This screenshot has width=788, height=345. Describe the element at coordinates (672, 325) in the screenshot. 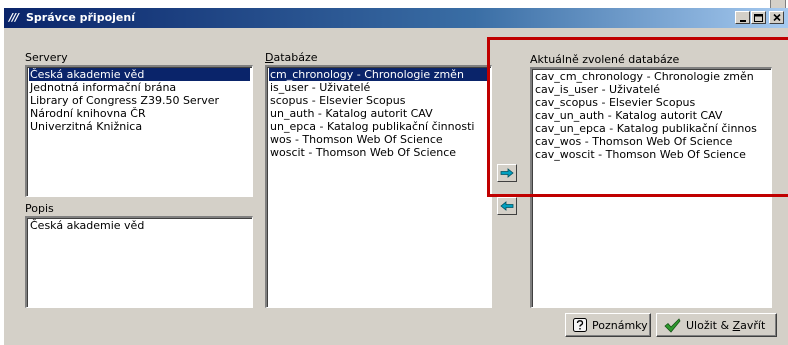

I see `checkmark-icon` at that location.